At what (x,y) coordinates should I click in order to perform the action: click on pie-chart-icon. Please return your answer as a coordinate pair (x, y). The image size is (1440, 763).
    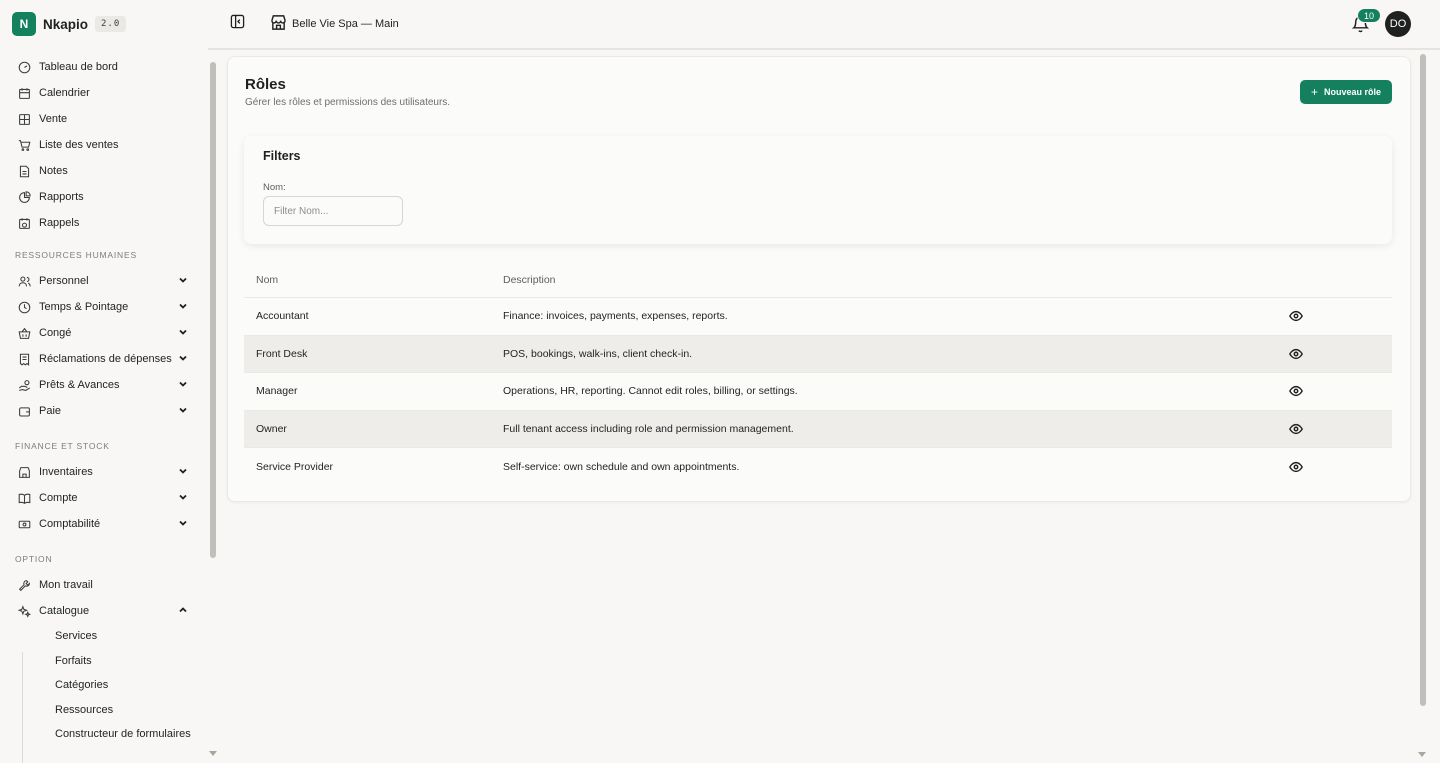
    Looking at the image, I should click on (24, 197).